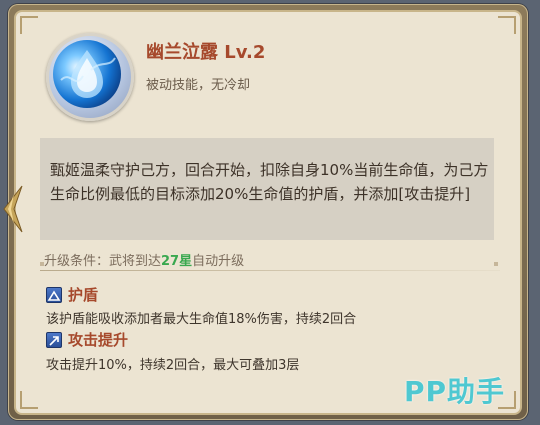  I want to click on effect-title-shield: 护盾, so click(83, 295).